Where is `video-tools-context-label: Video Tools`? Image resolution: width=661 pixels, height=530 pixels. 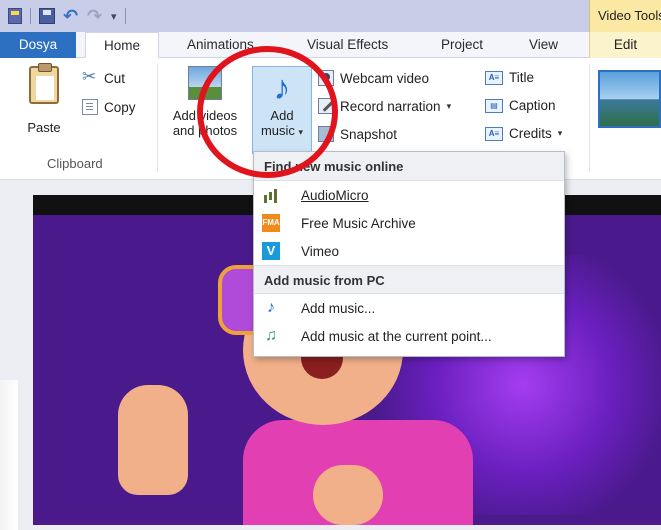
video-tools-context-label: Video Tools is located at coordinates (625, 16).